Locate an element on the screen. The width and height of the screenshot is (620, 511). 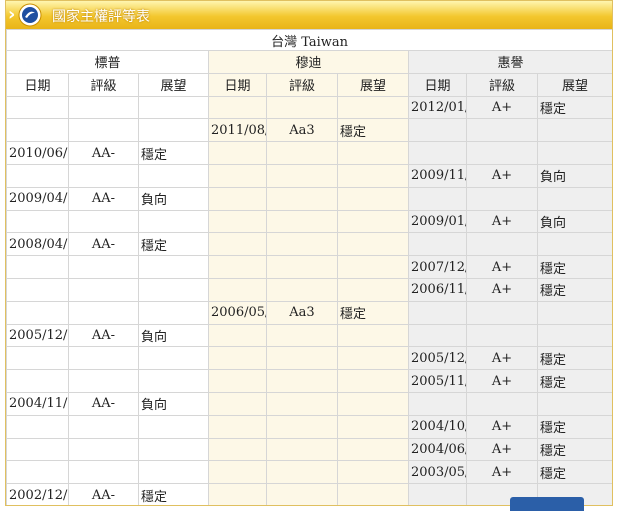
column-header-row: 日期 評級 展望 日期 評級 展望 日期 評級 展望 is located at coordinates (309, 84).